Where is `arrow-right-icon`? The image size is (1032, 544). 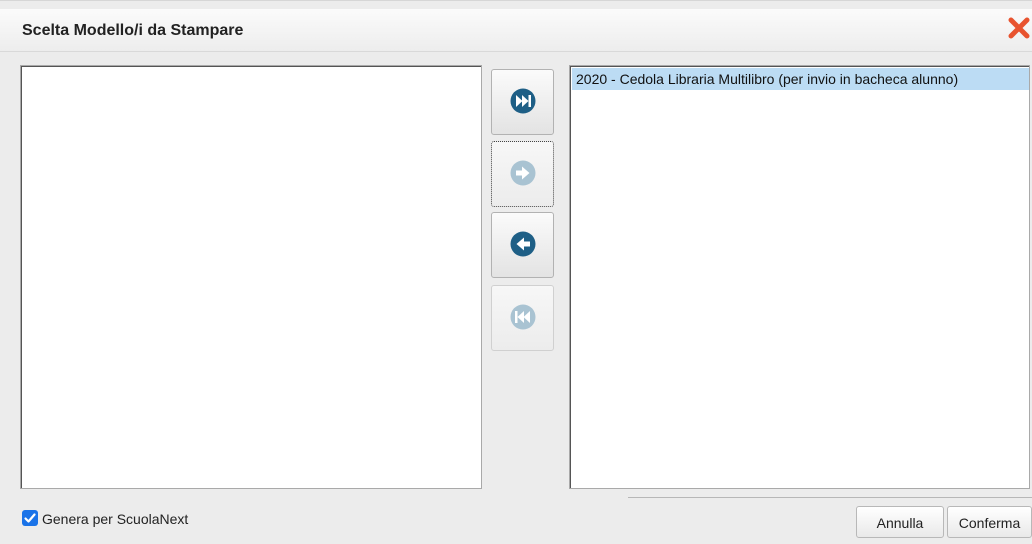 arrow-right-icon is located at coordinates (523, 173).